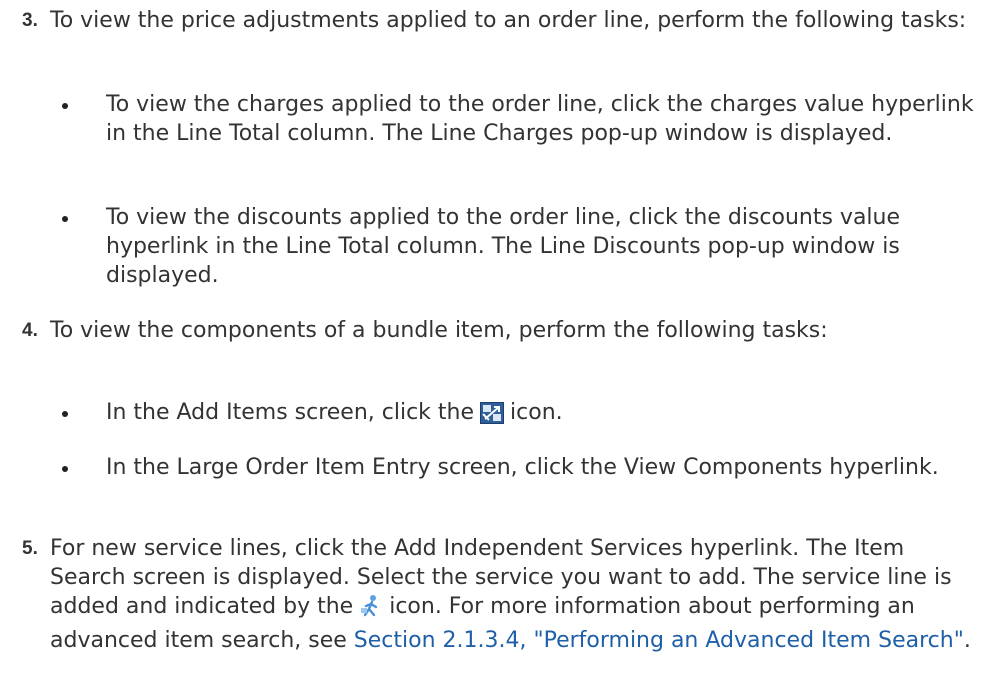 Image resolution: width=1003 pixels, height=673 pixels. Describe the element at coordinates (536, 412) in the screenshot. I see `bullet-text-after: icon.` at that location.